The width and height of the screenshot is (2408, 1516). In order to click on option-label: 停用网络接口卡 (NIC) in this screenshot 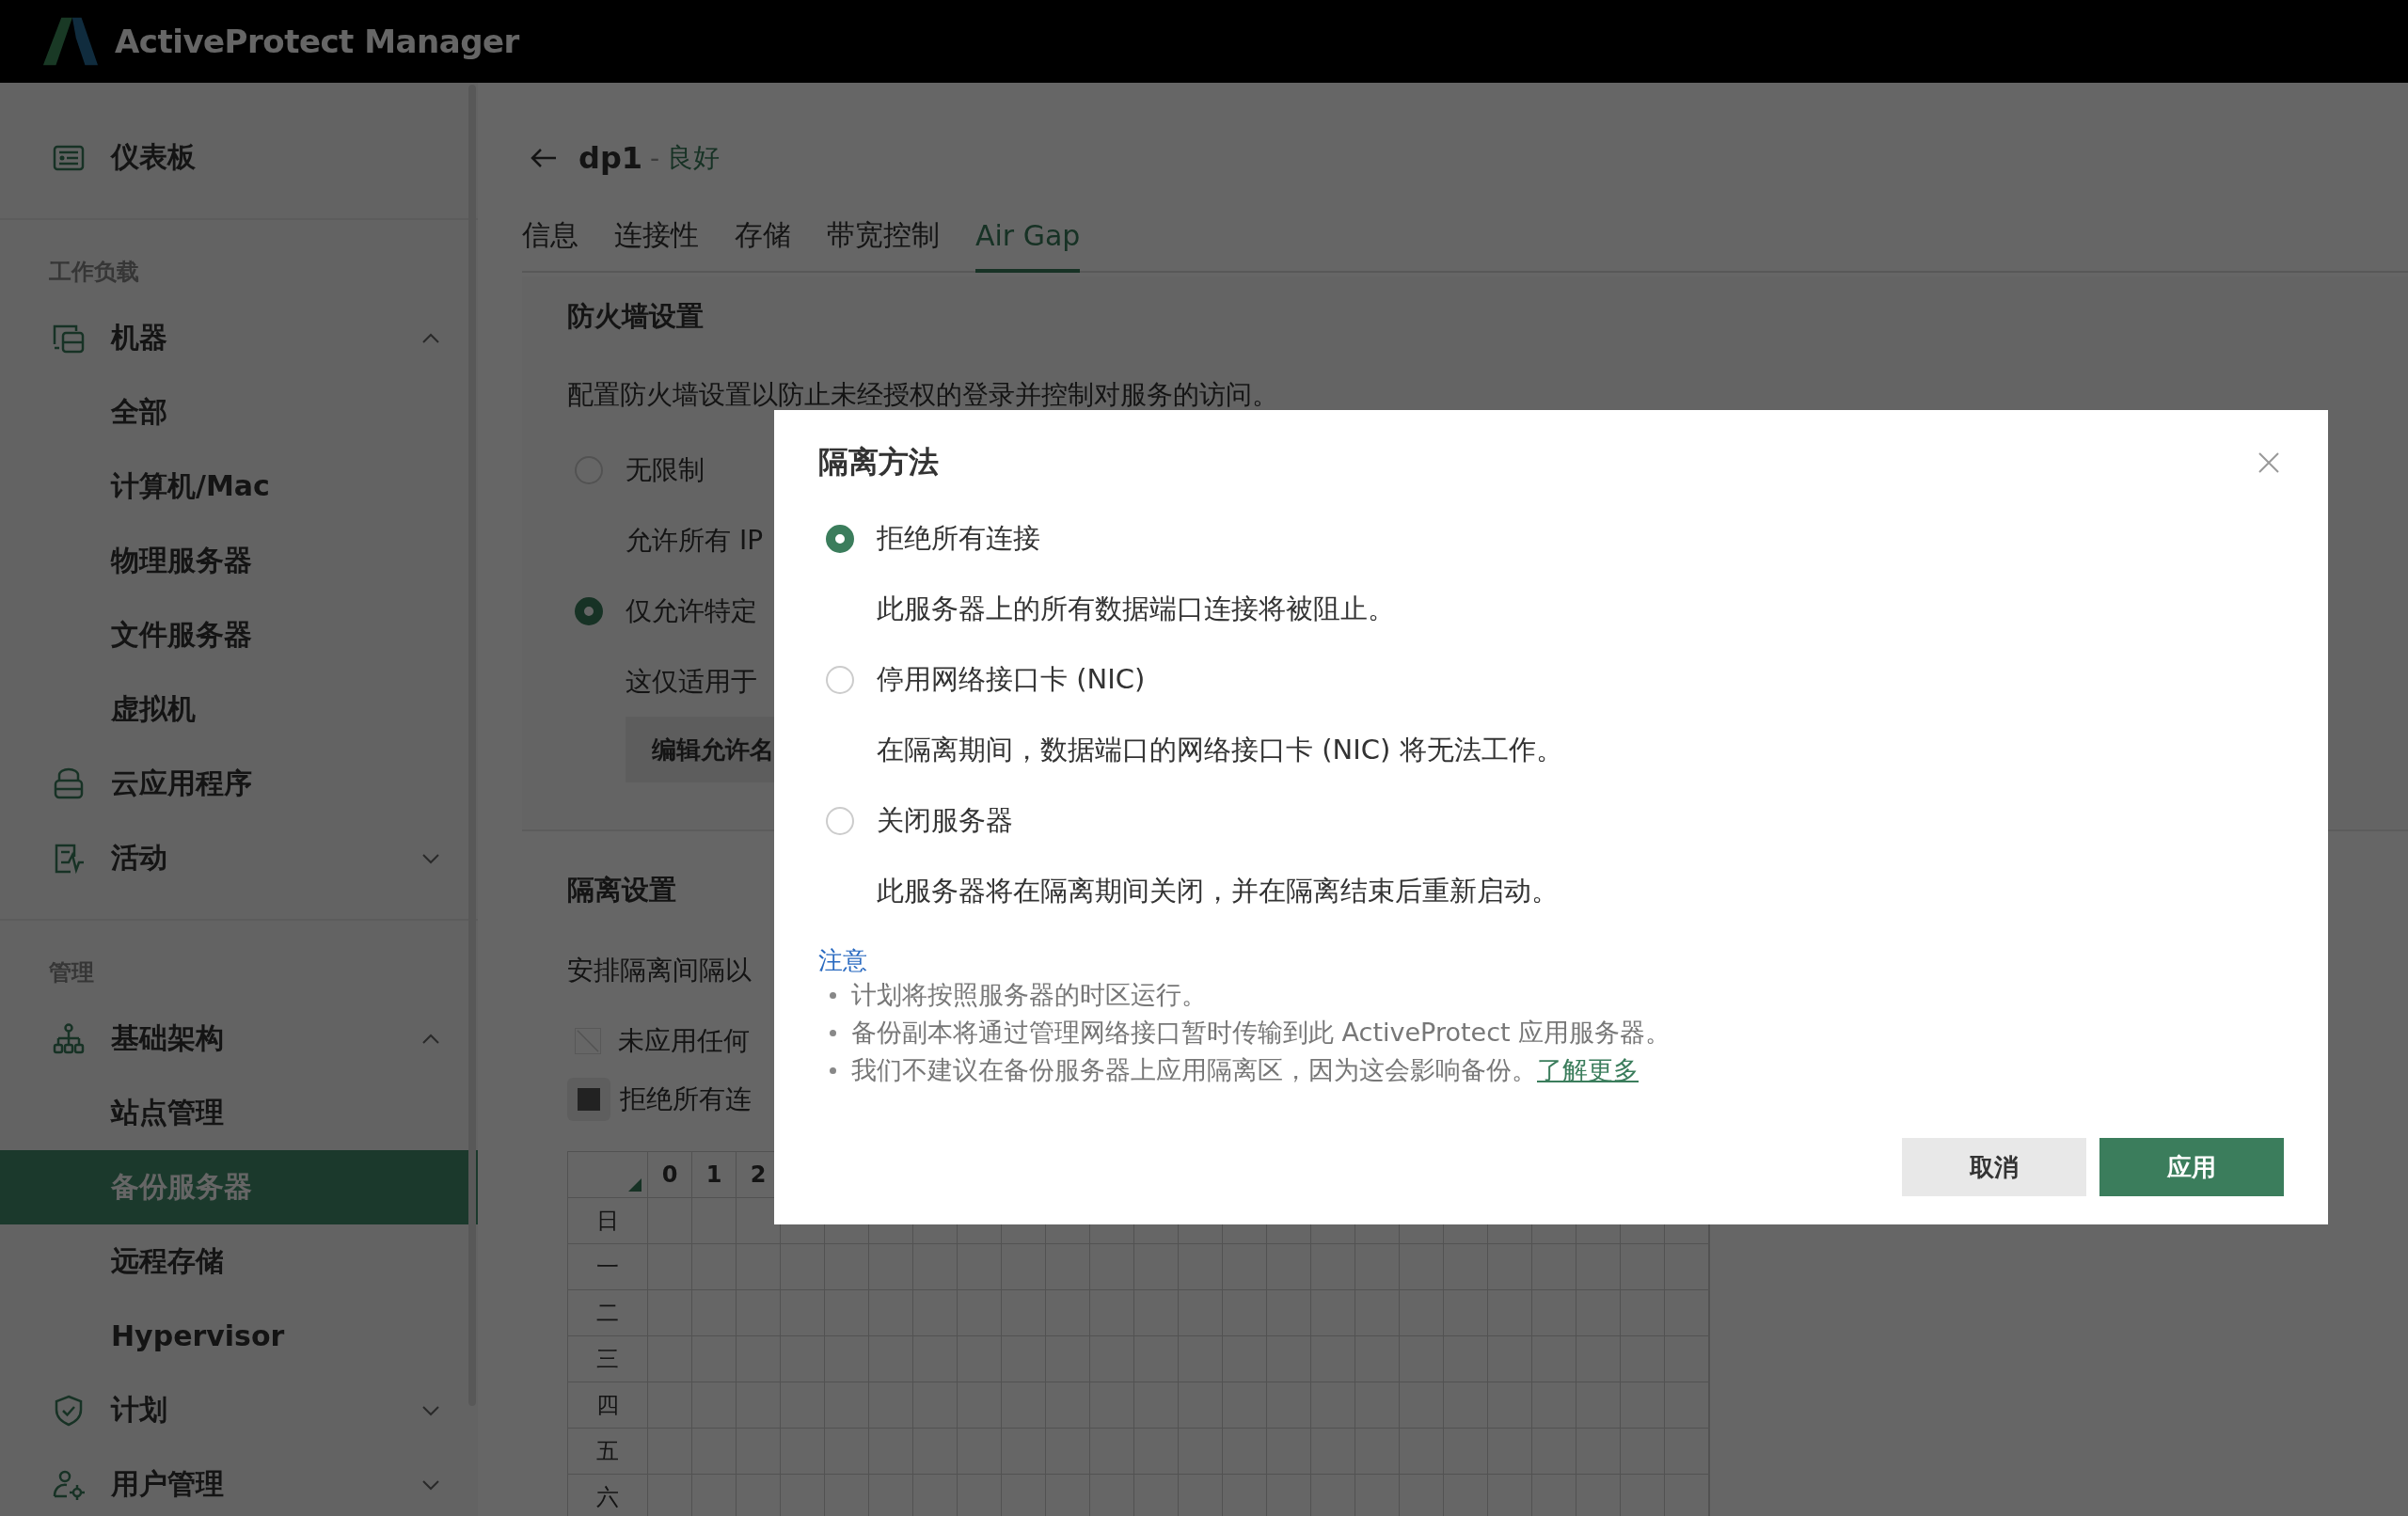, I will do `click(1012, 679)`.